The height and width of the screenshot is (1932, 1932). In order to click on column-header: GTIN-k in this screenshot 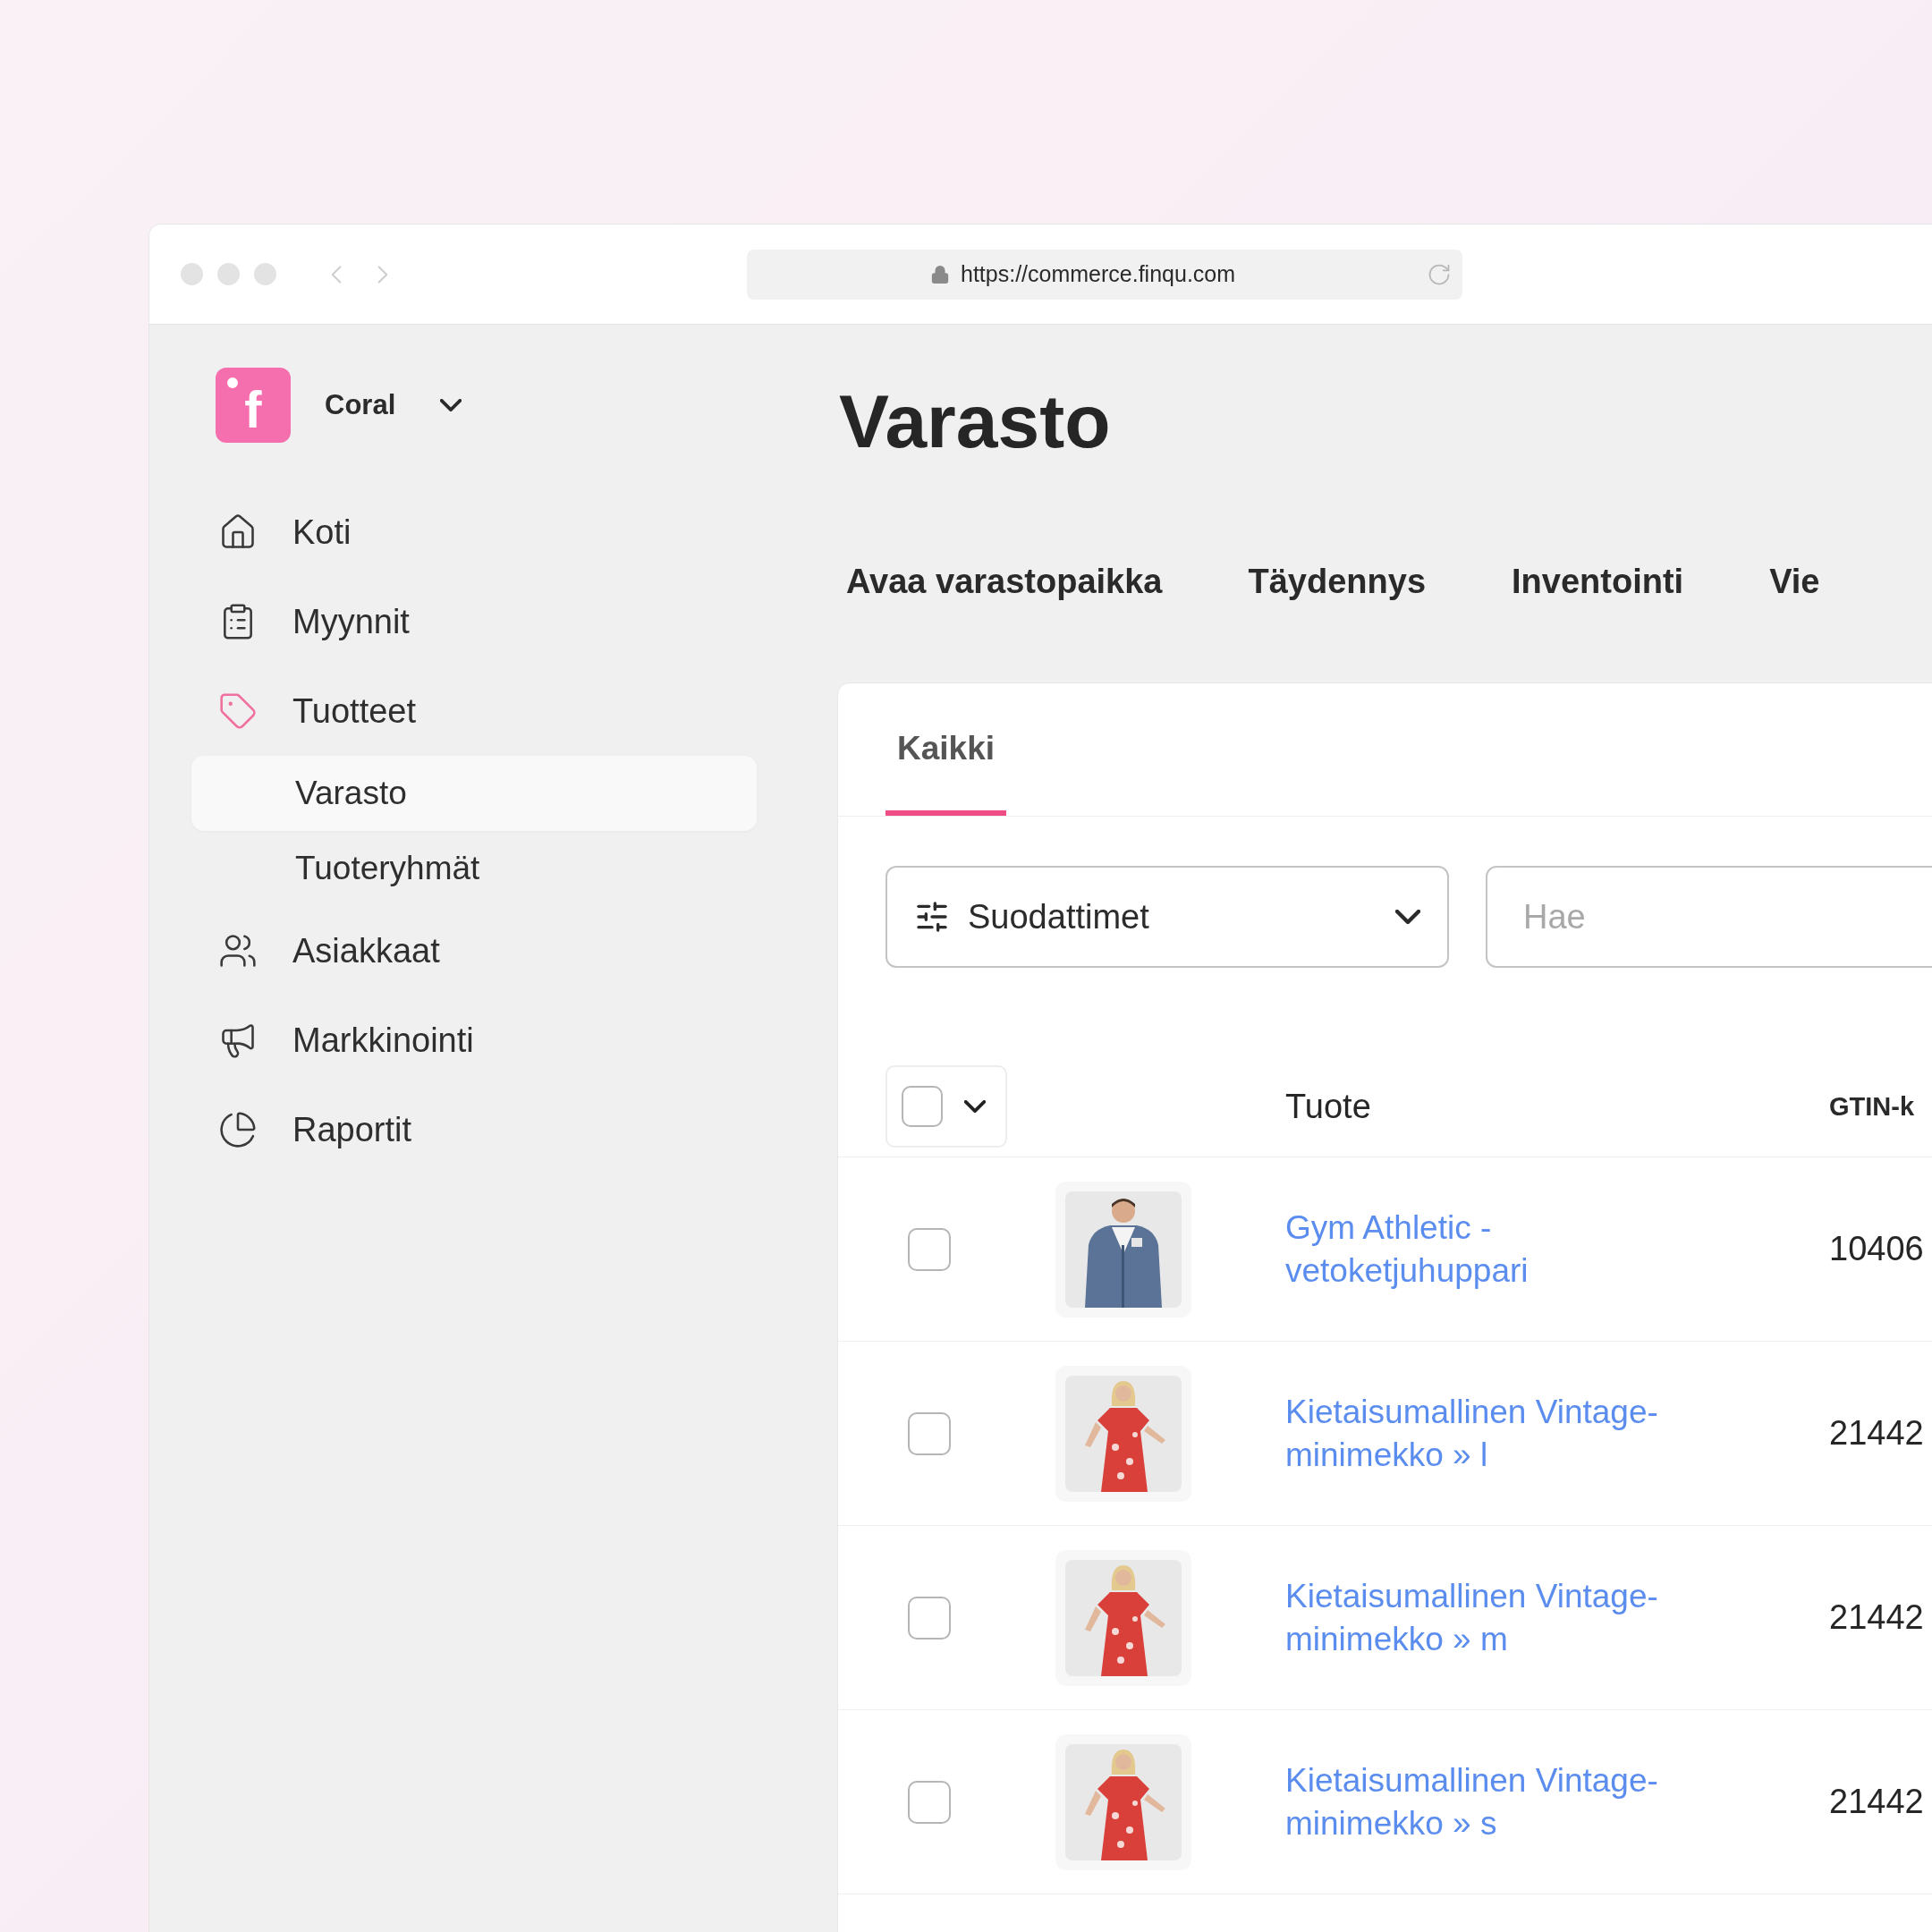, I will do `click(1872, 1106)`.